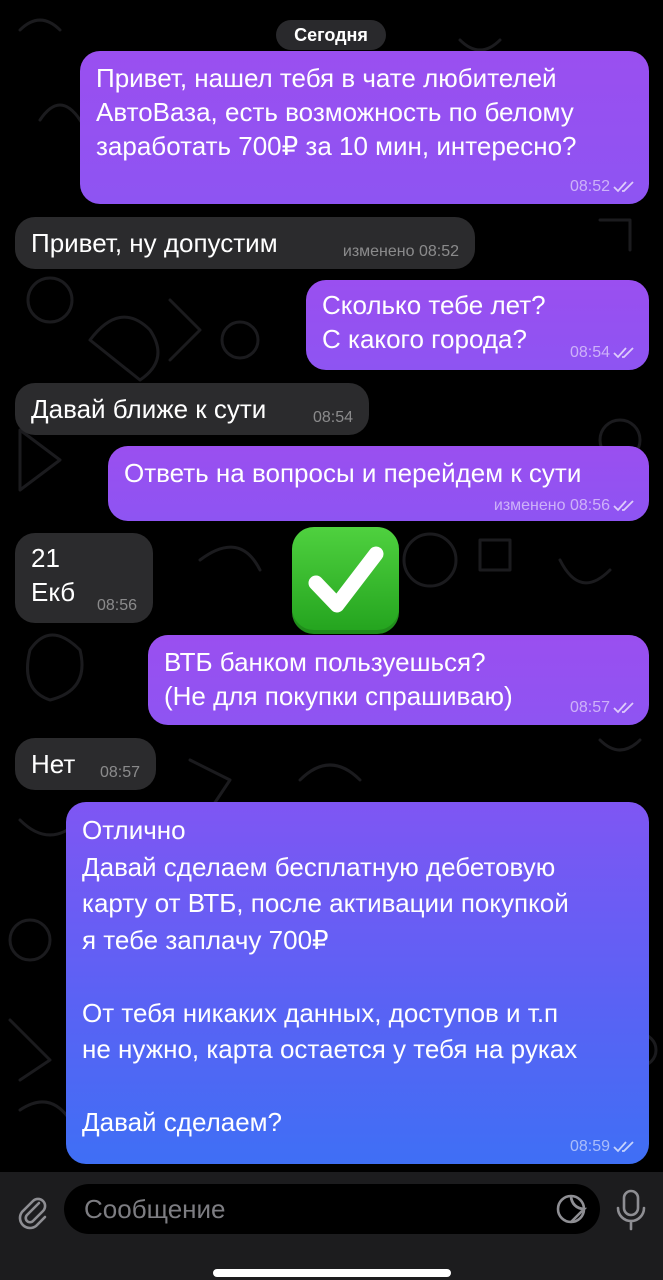 Image resolution: width=663 pixels, height=1280 pixels. What do you see at coordinates (32, 1213) in the screenshot?
I see `paperclip-icon` at bounding box center [32, 1213].